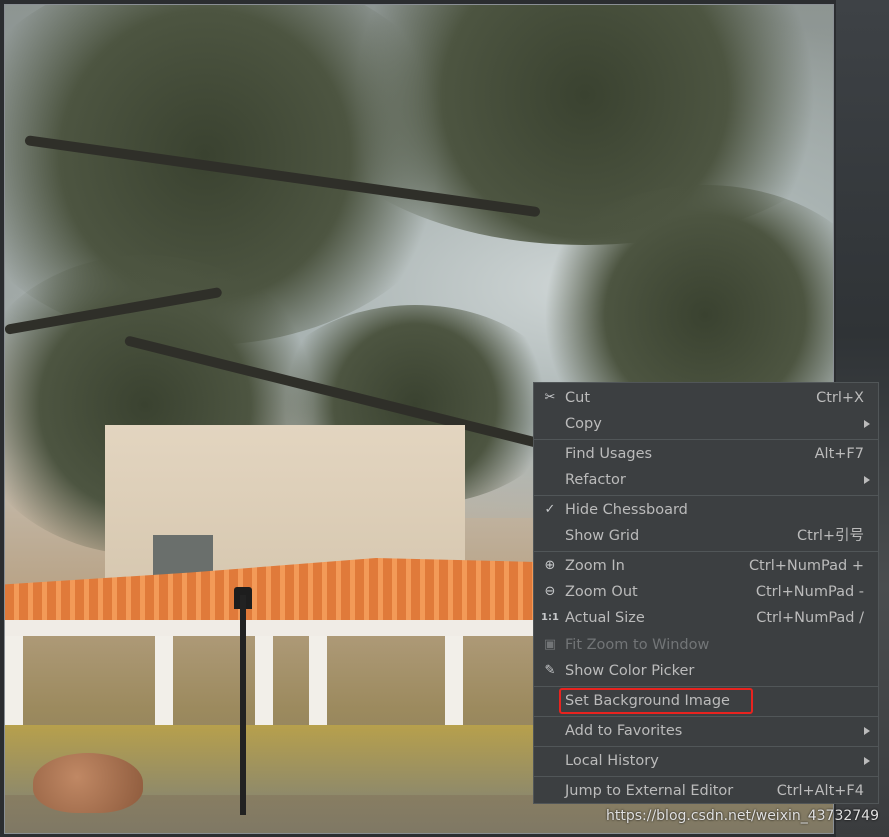 The width and height of the screenshot is (889, 837). What do you see at coordinates (243, 705) in the screenshot?
I see `street-lamp` at bounding box center [243, 705].